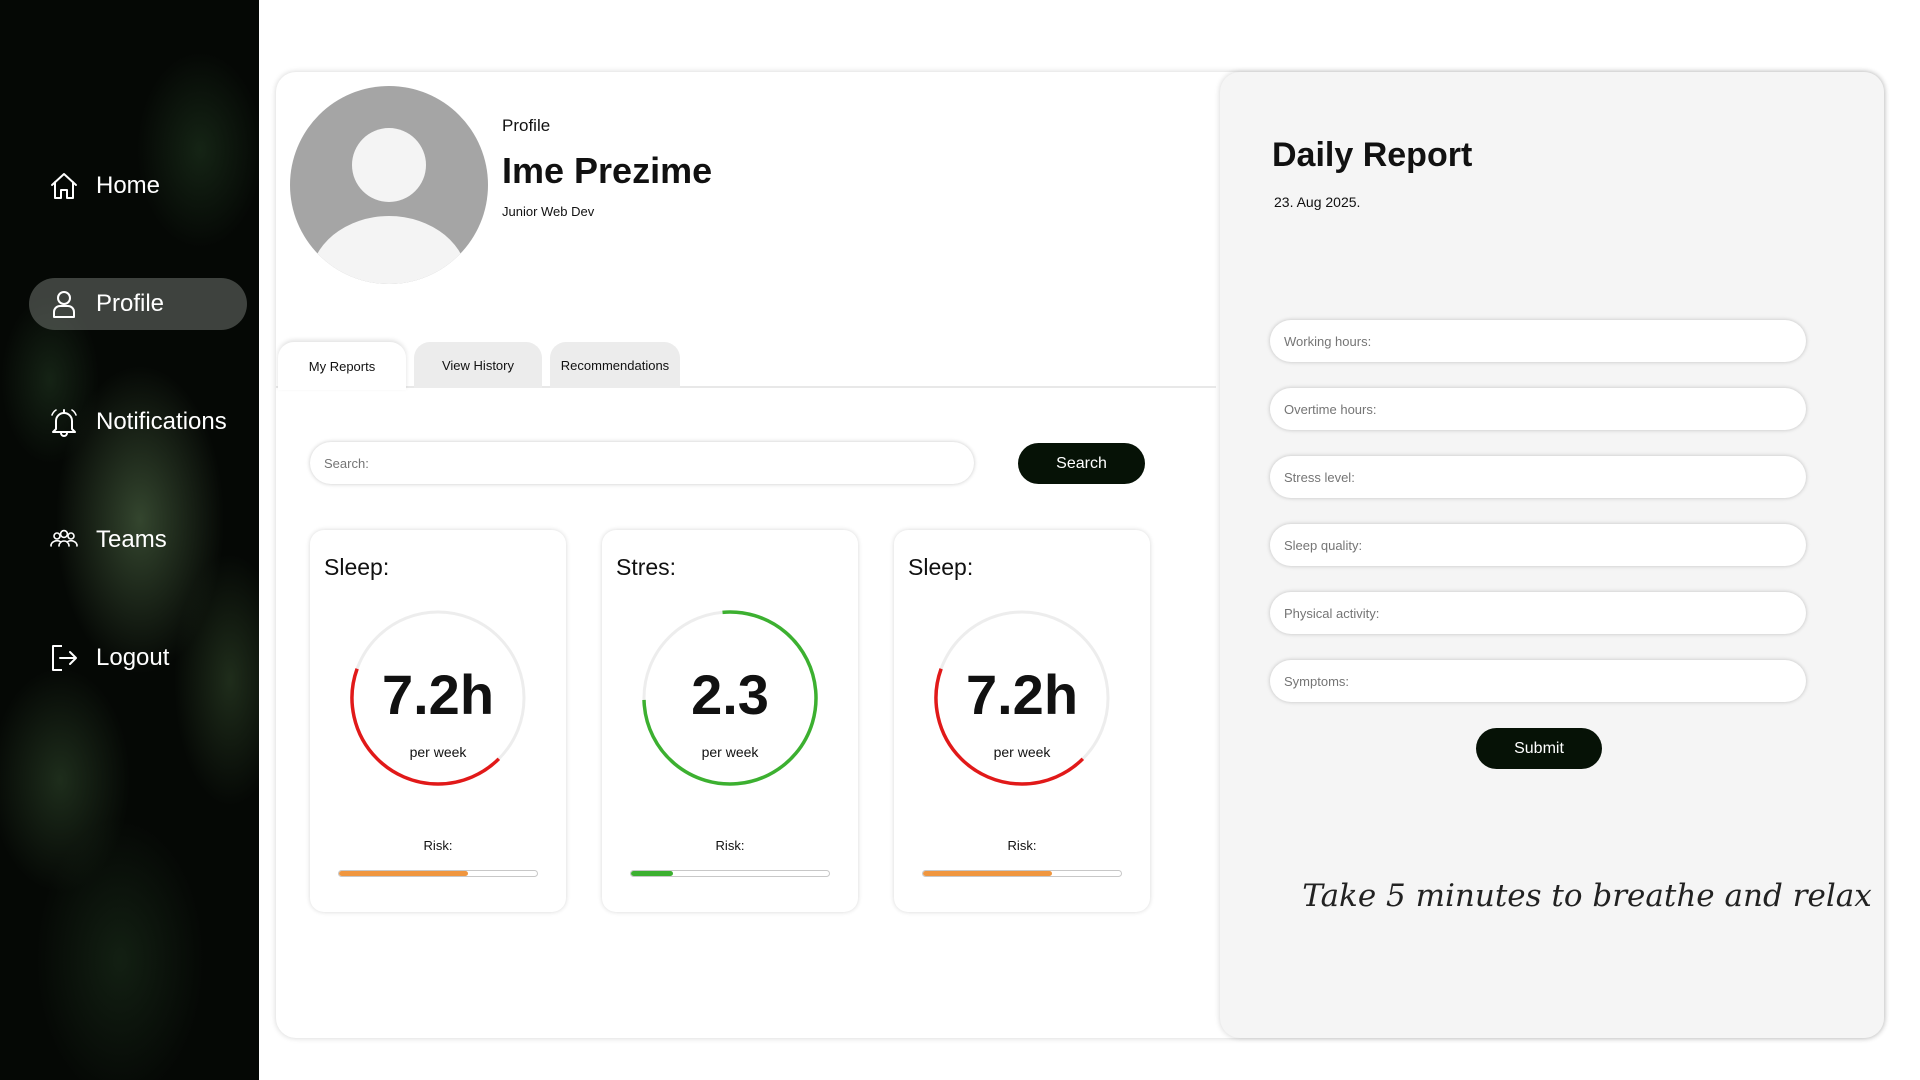  Describe the element at coordinates (646, 567) in the screenshot. I see `metric-title: Stres:` at that location.